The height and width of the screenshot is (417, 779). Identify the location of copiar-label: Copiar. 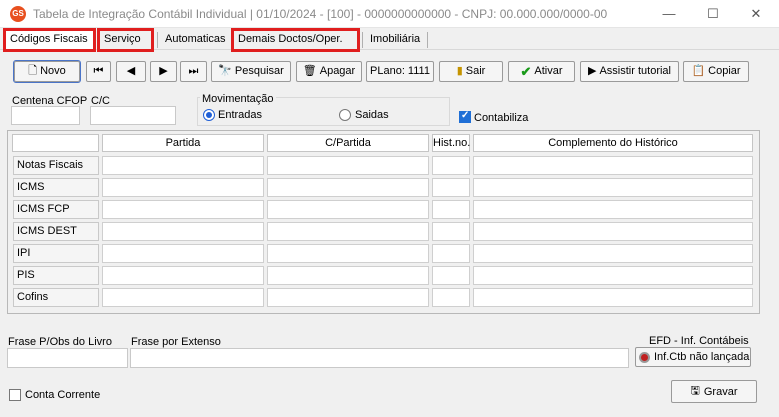
(724, 71).